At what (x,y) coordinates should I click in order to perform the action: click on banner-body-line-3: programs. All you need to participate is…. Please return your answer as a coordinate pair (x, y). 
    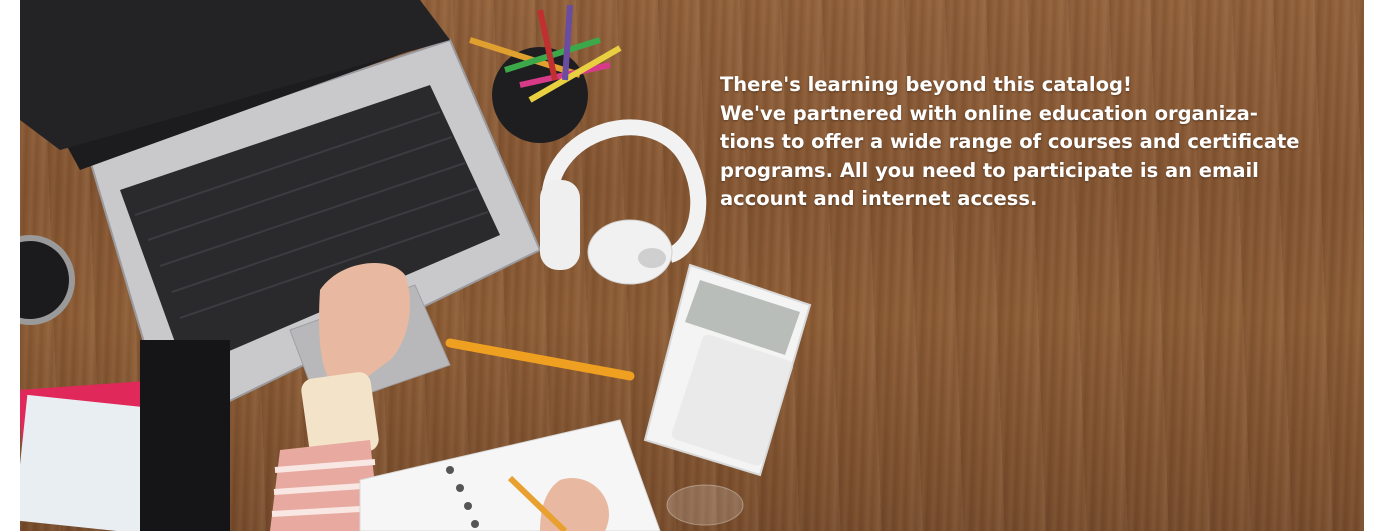
    Looking at the image, I should click on (989, 170).